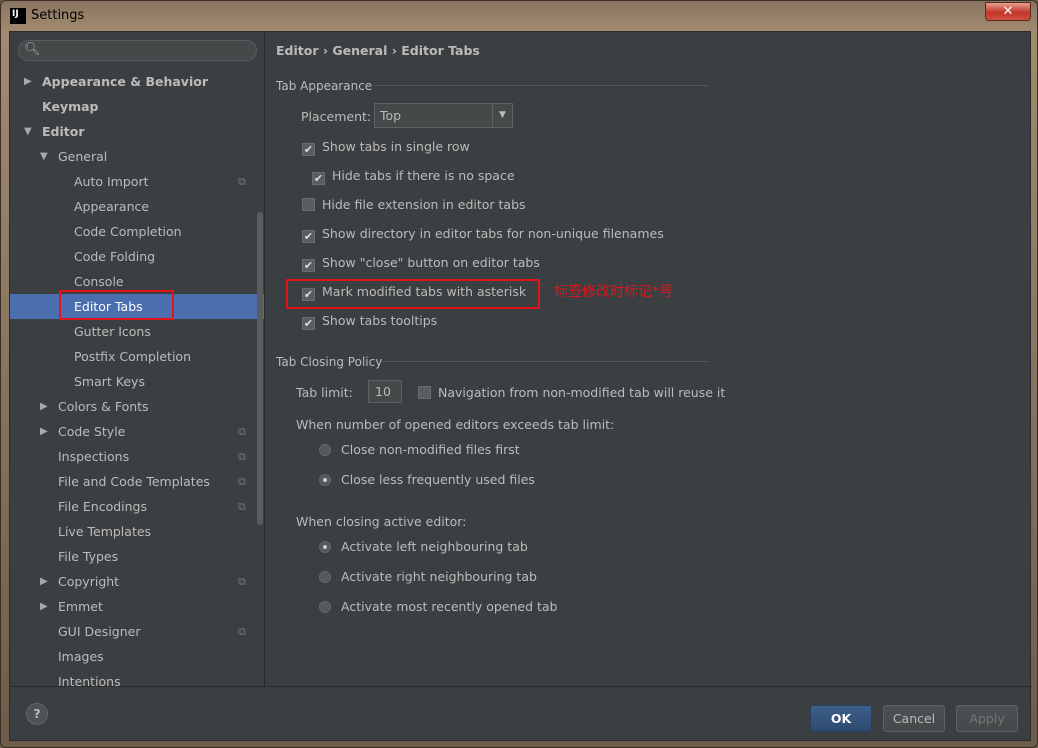 This screenshot has width=1038, height=748. What do you see at coordinates (18, 16) in the screenshot?
I see `intellij-logo-icon: IJ` at bounding box center [18, 16].